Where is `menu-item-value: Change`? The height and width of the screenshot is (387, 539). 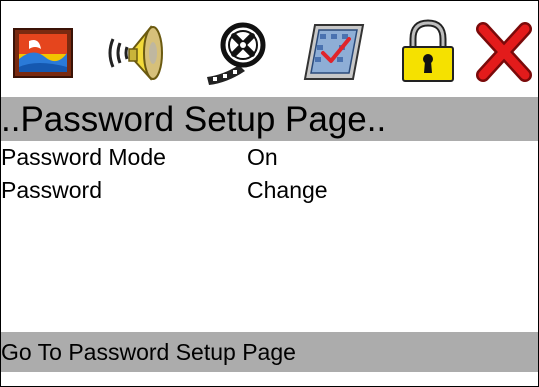 menu-item-value: Change is located at coordinates (287, 190).